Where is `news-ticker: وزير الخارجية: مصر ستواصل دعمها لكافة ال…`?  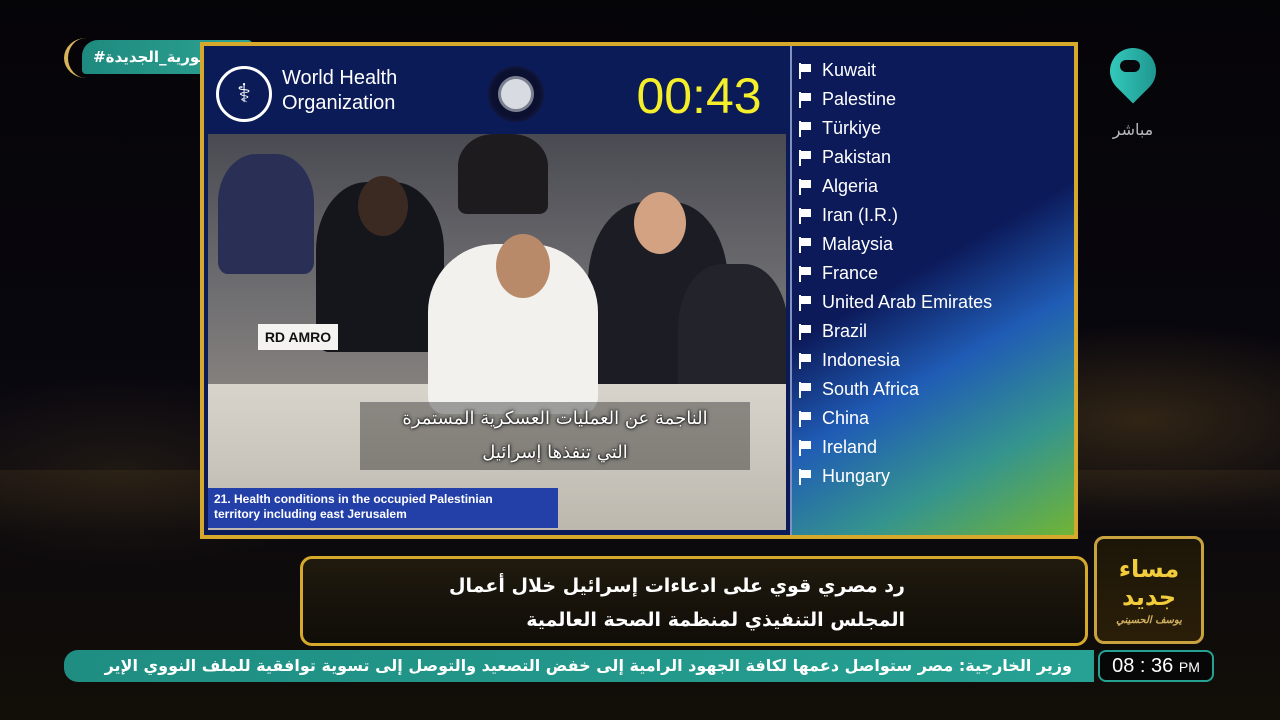
news-ticker: وزير الخارجية: مصر ستواصل دعمها لكافة ال… is located at coordinates (579, 666).